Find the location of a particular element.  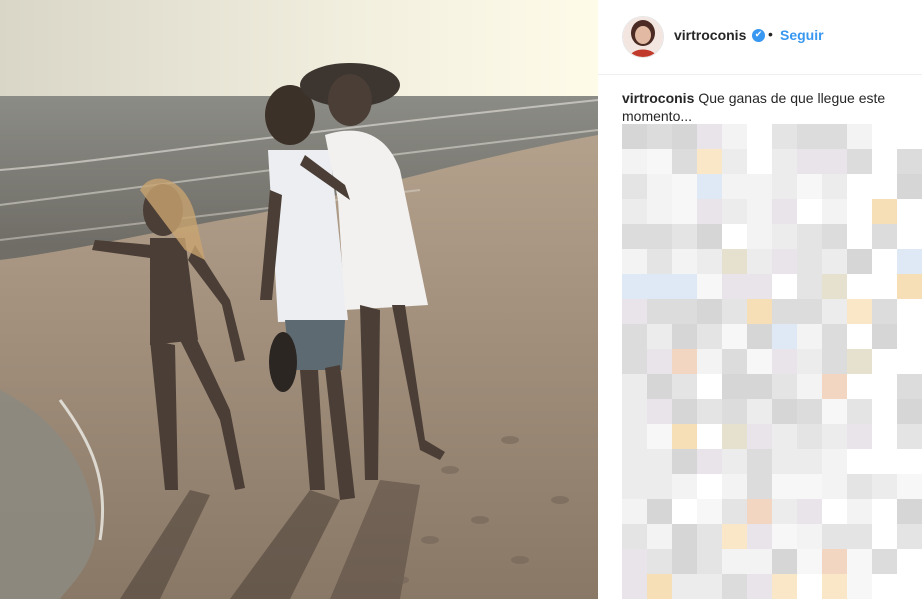

profile-avatar is located at coordinates (643, 37).